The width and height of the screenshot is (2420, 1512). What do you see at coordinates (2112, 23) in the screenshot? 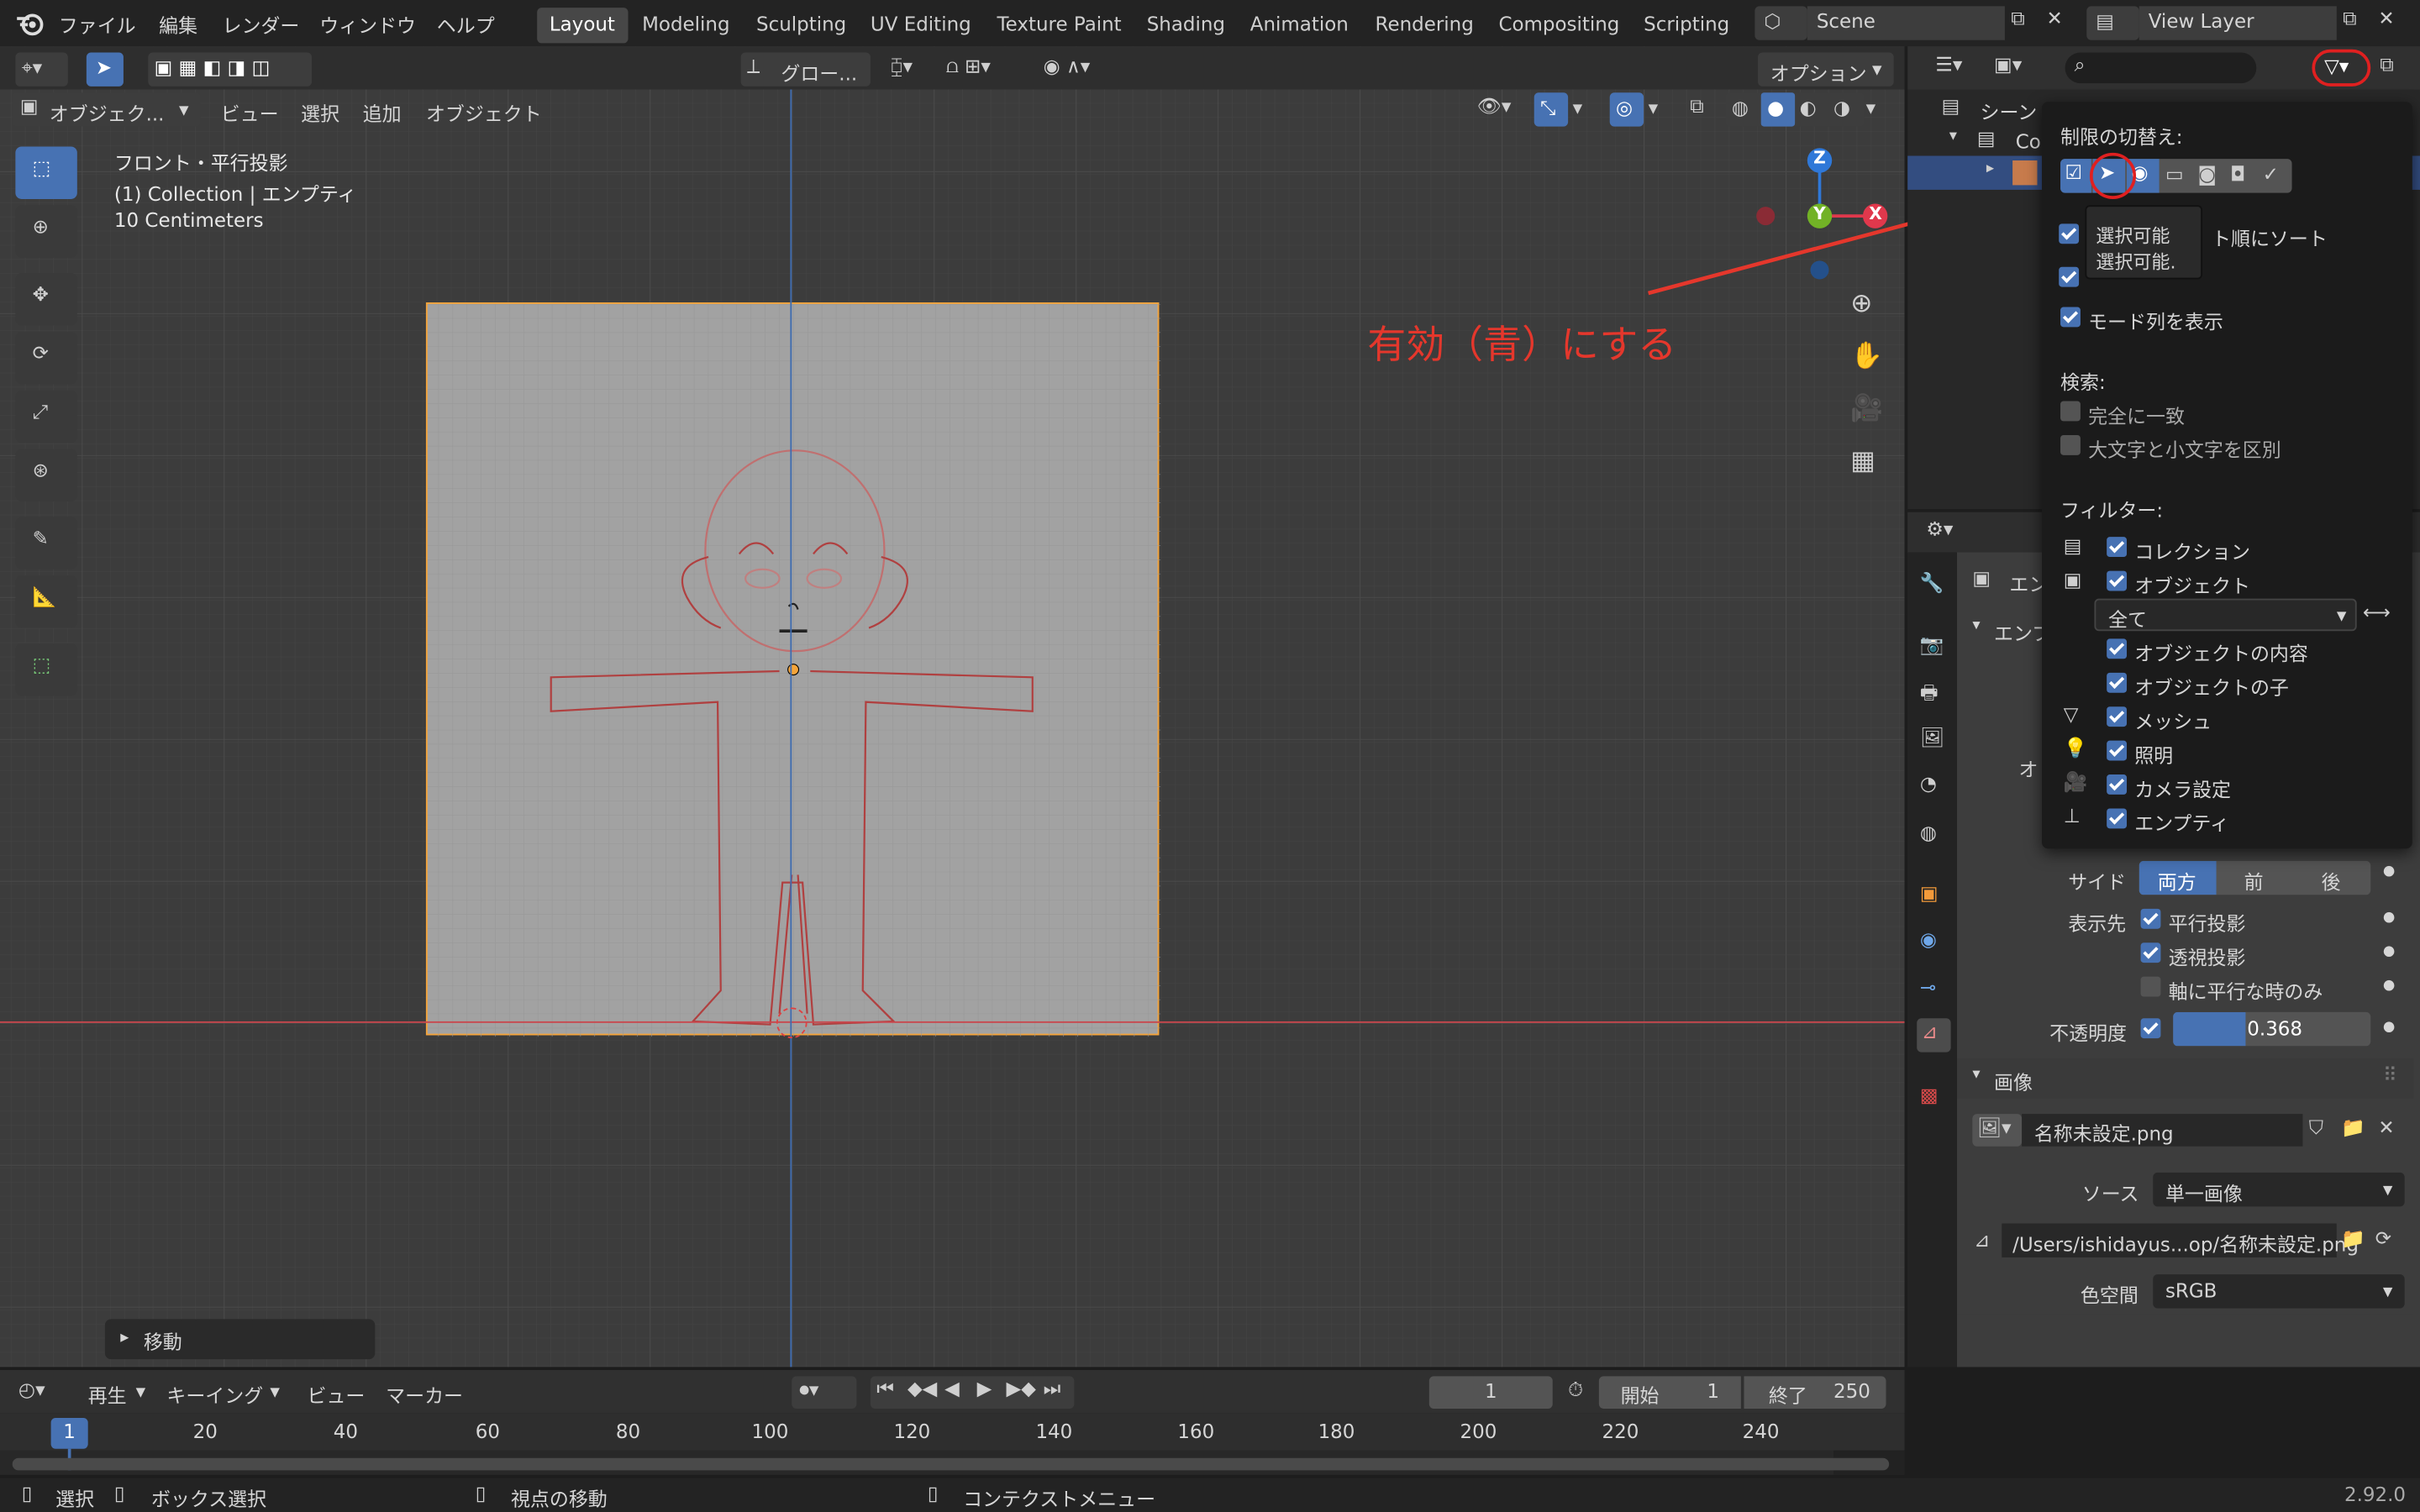
I see `view-layer-selector: ▤` at bounding box center [2112, 23].